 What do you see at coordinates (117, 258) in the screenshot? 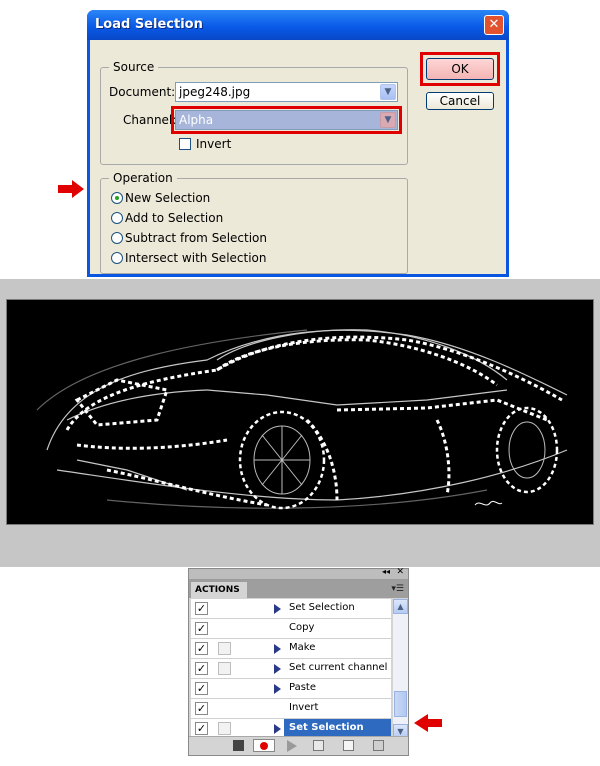
I see `radio-intersect-with-selection` at bounding box center [117, 258].